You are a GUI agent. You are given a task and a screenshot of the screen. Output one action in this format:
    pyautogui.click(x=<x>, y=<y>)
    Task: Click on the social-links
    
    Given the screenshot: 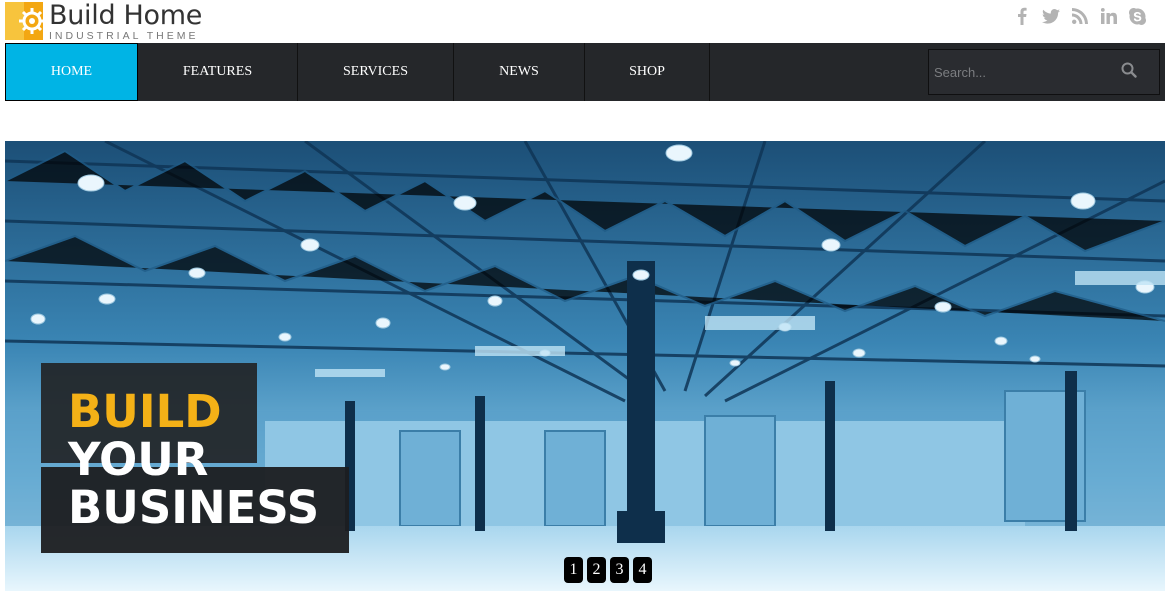 What is the action you would take?
    pyautogui.click(x=1079, y=16)
    